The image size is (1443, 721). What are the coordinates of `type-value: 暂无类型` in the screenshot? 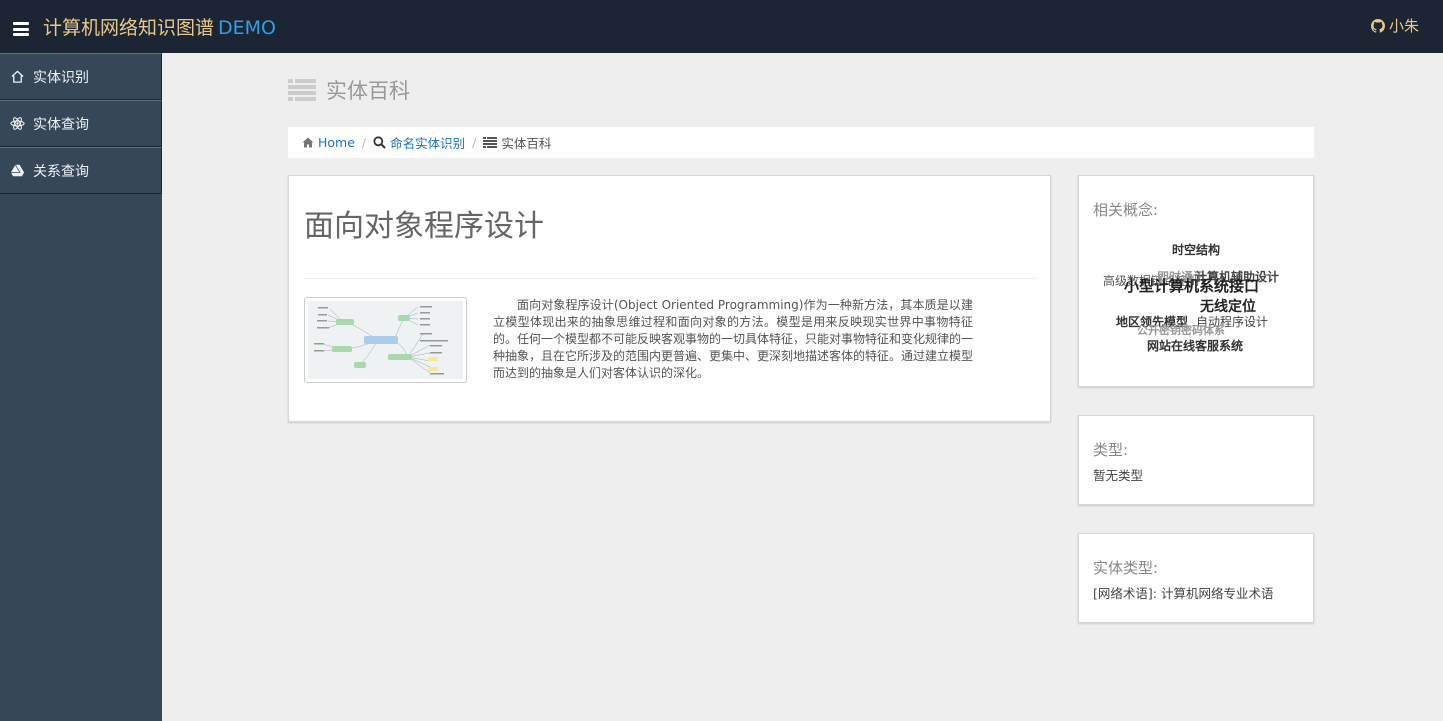 It's located at (1118, 475).